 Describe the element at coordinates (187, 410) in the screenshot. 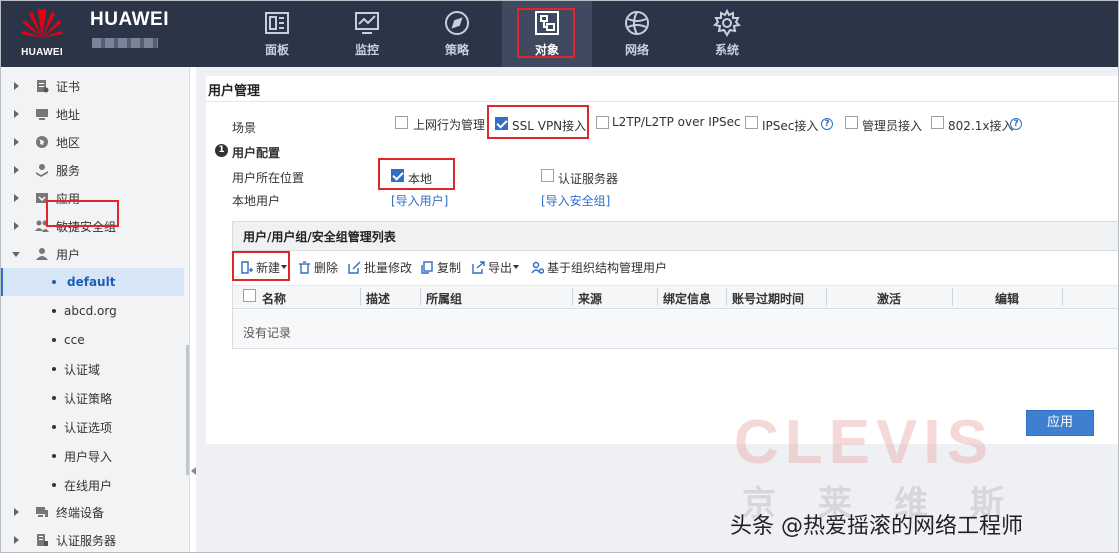

I see `sidebar-scrollbar` at that location.